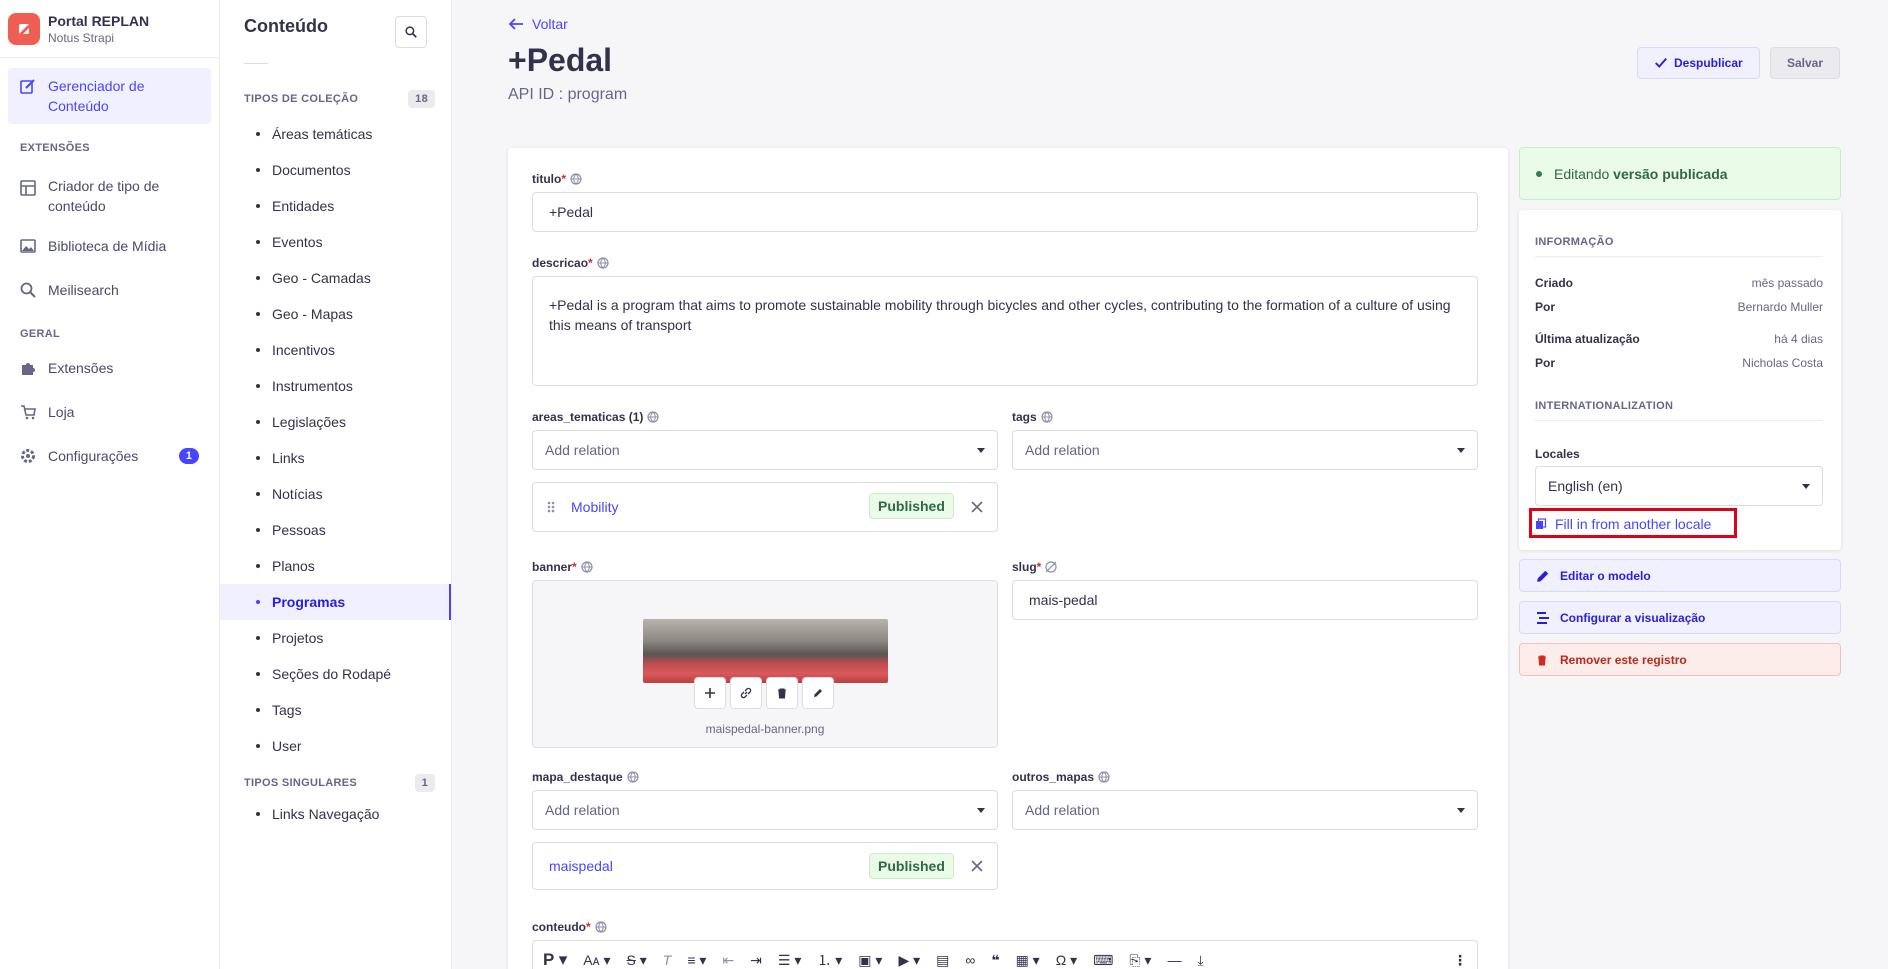 The image size is (1888, 969). What do you see at coordinates (1805, 63) in the screenshot?
I see `save-button: Salvar` at bounding box center [1805, 63].